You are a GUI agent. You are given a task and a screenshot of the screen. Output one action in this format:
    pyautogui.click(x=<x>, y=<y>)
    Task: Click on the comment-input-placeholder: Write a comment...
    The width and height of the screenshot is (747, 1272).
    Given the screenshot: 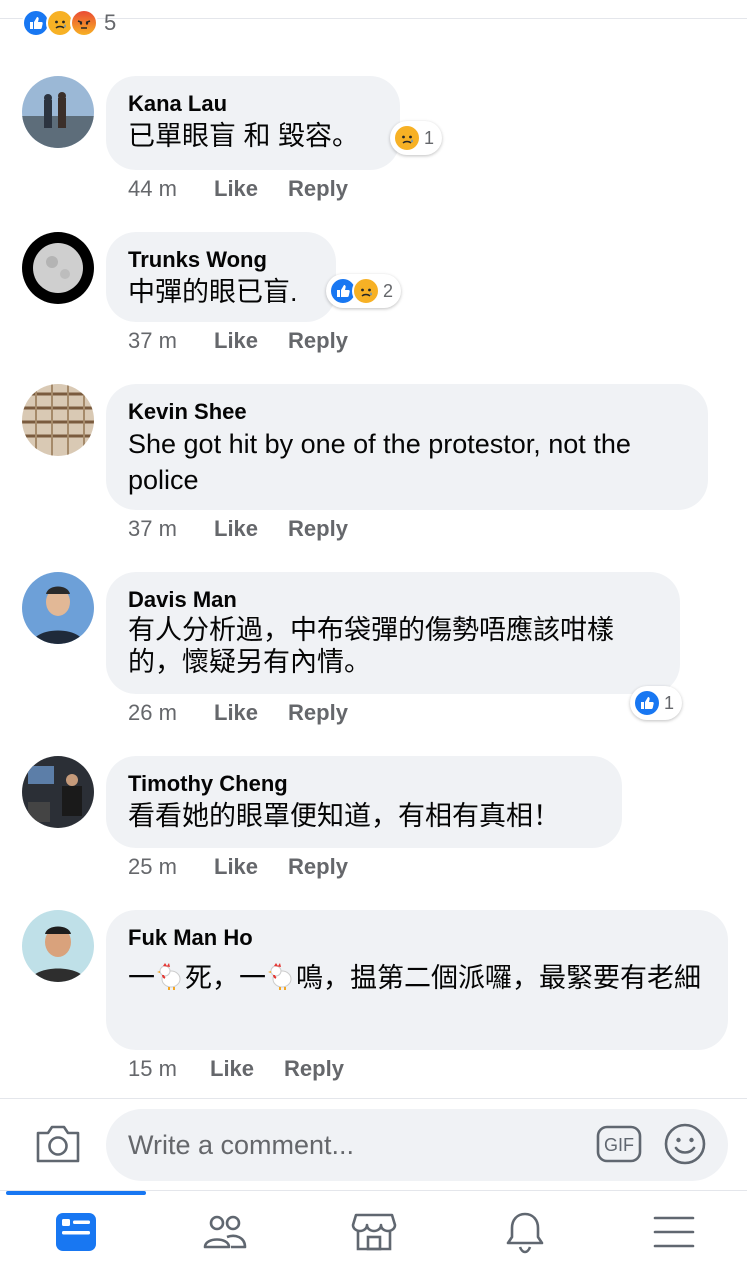 What is the action you would take?
    pyautogui.click(x=241, y=1144)
    